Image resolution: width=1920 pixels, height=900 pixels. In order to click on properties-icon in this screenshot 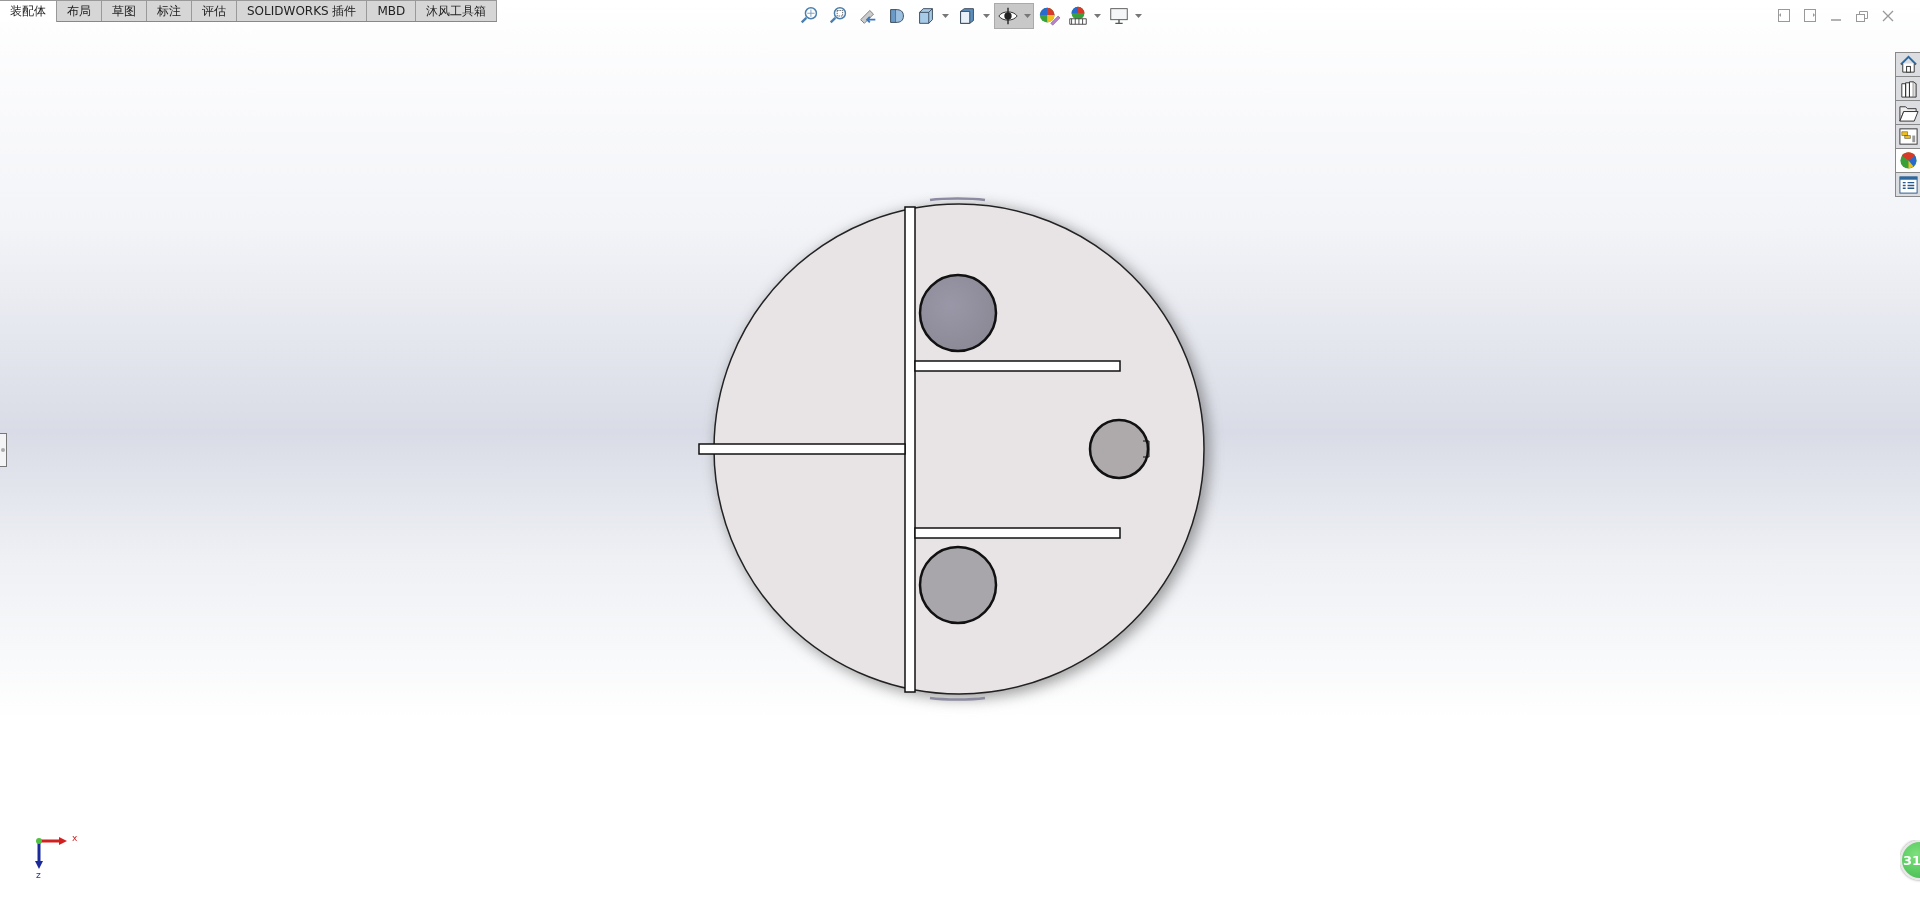, I will do `click(1908, 184)`.